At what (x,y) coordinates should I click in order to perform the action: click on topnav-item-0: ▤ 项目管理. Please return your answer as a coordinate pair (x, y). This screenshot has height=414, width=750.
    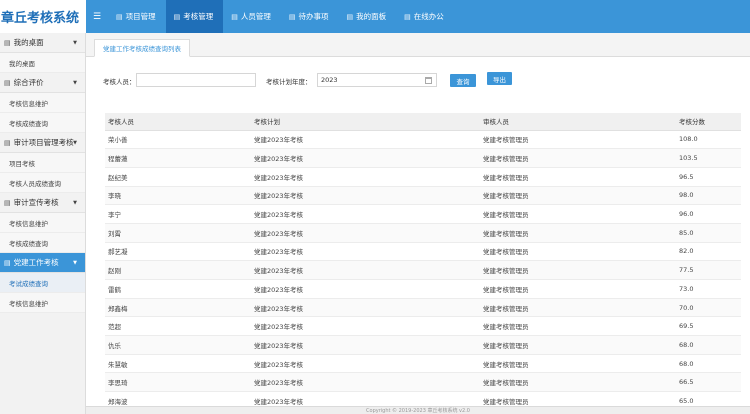
    Looking at the image, I should click on (137, 16).